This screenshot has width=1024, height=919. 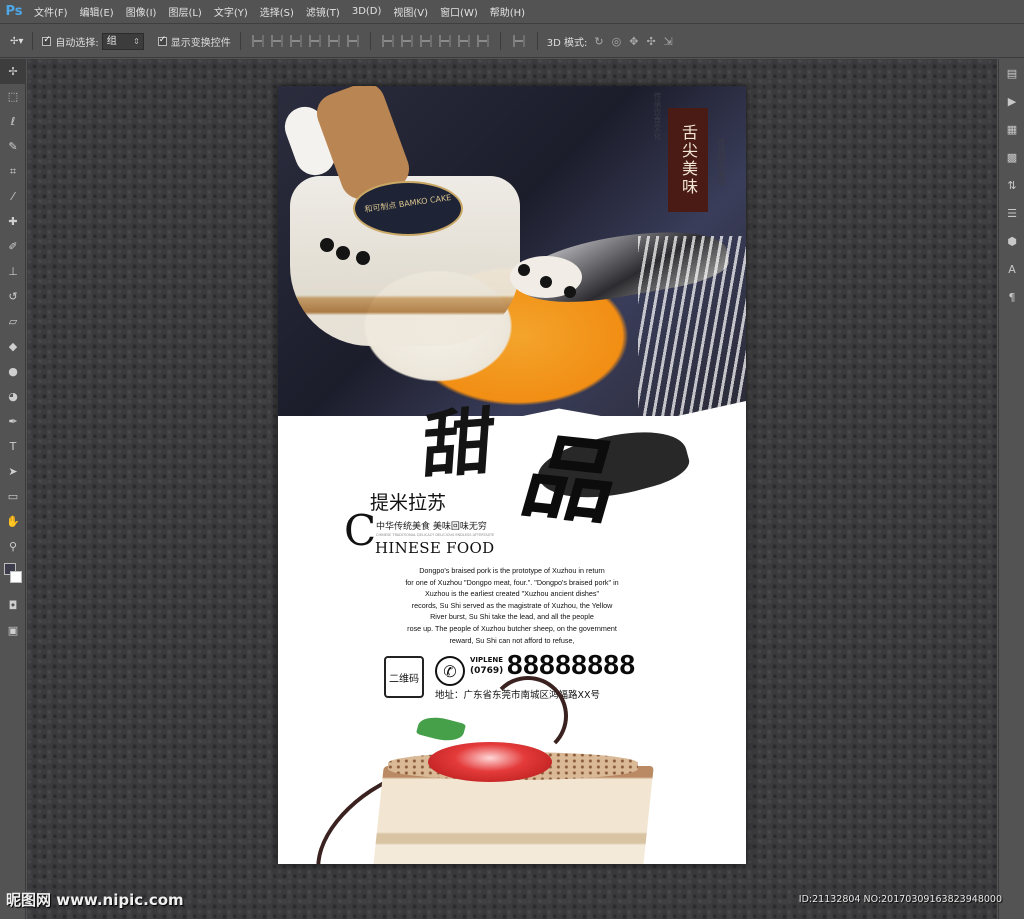 I want to click on hand-tool-icon: ✋, so click(x=13, y=521).